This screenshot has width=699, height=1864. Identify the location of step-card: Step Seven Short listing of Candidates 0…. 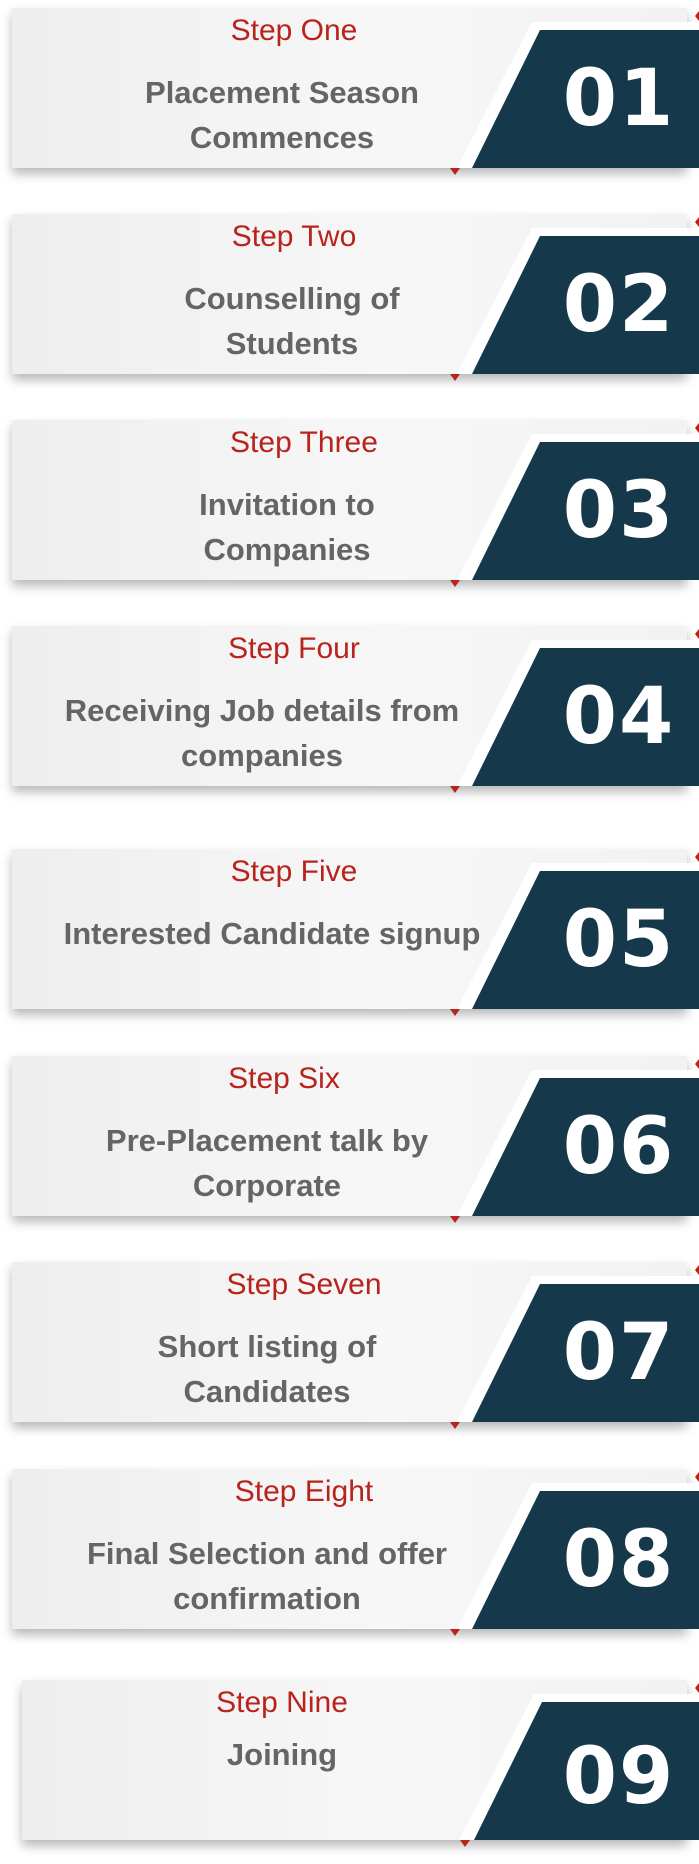
(355, 1345).